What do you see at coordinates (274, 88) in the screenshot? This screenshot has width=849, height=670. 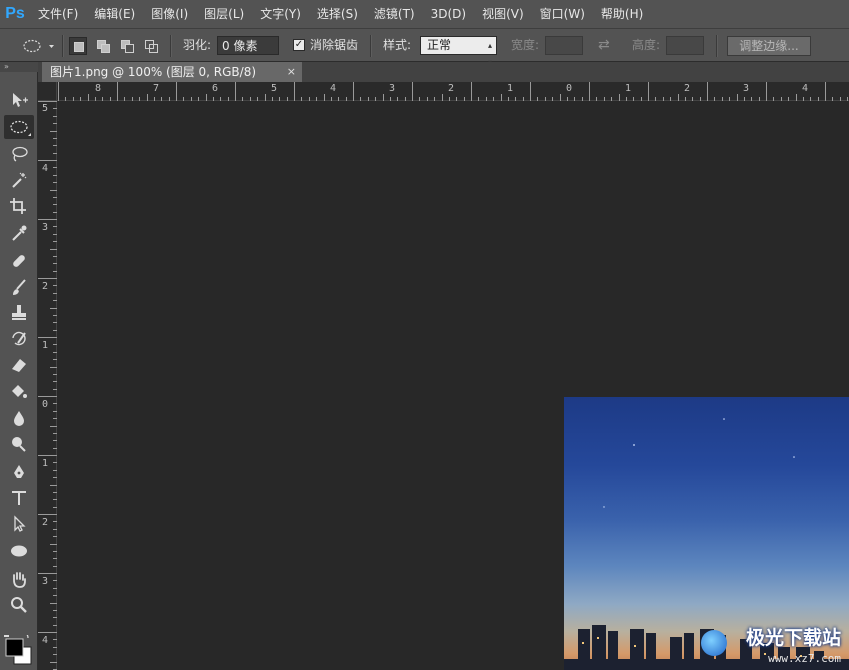 I see `ruler-label: 5` at bounding box center [274, 88].